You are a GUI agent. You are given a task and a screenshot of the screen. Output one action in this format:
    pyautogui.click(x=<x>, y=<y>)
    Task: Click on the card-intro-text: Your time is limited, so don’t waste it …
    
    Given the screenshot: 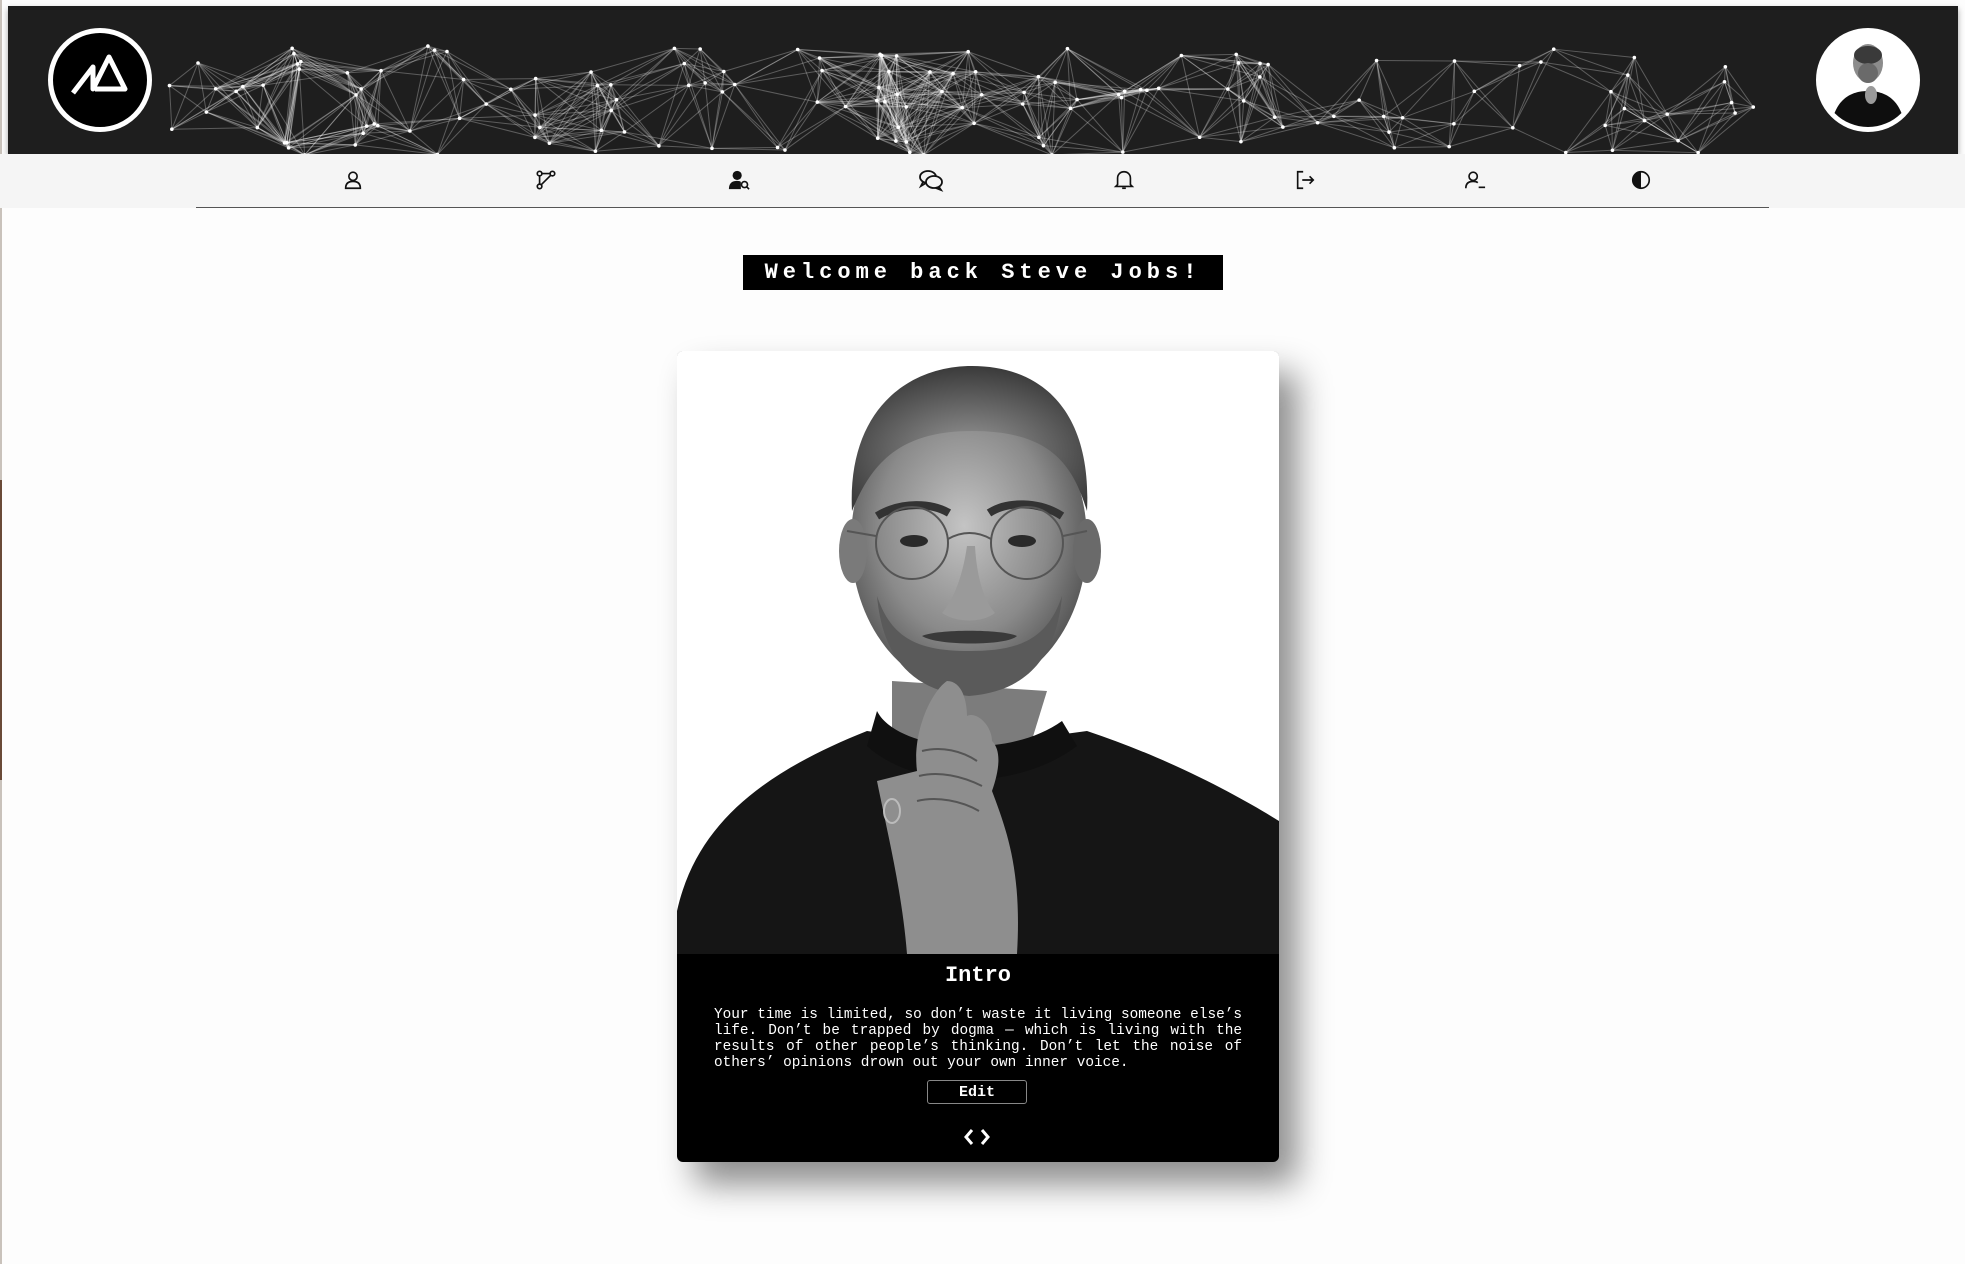 What is the action you would take?
    pyautogui.click(x=978, y=1039)
    